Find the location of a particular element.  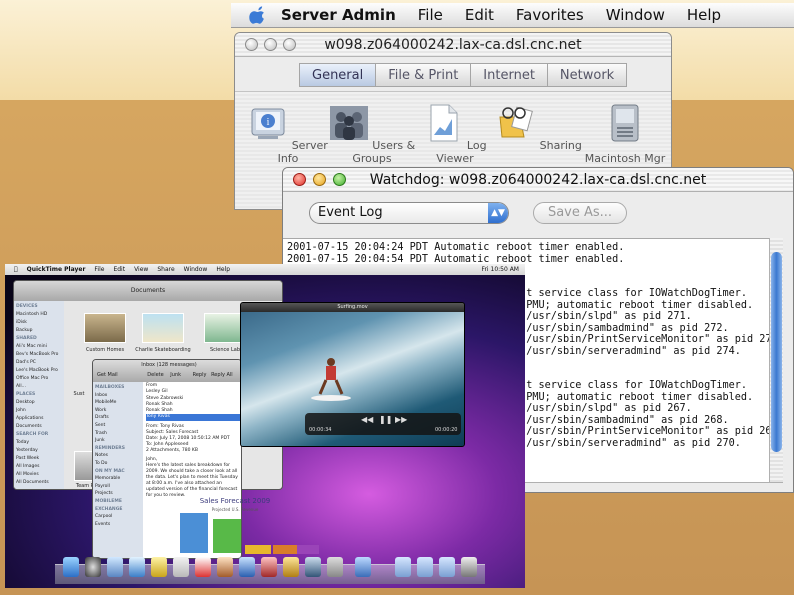

system-preferences-dock-icon is located at coordinates (335, 567).